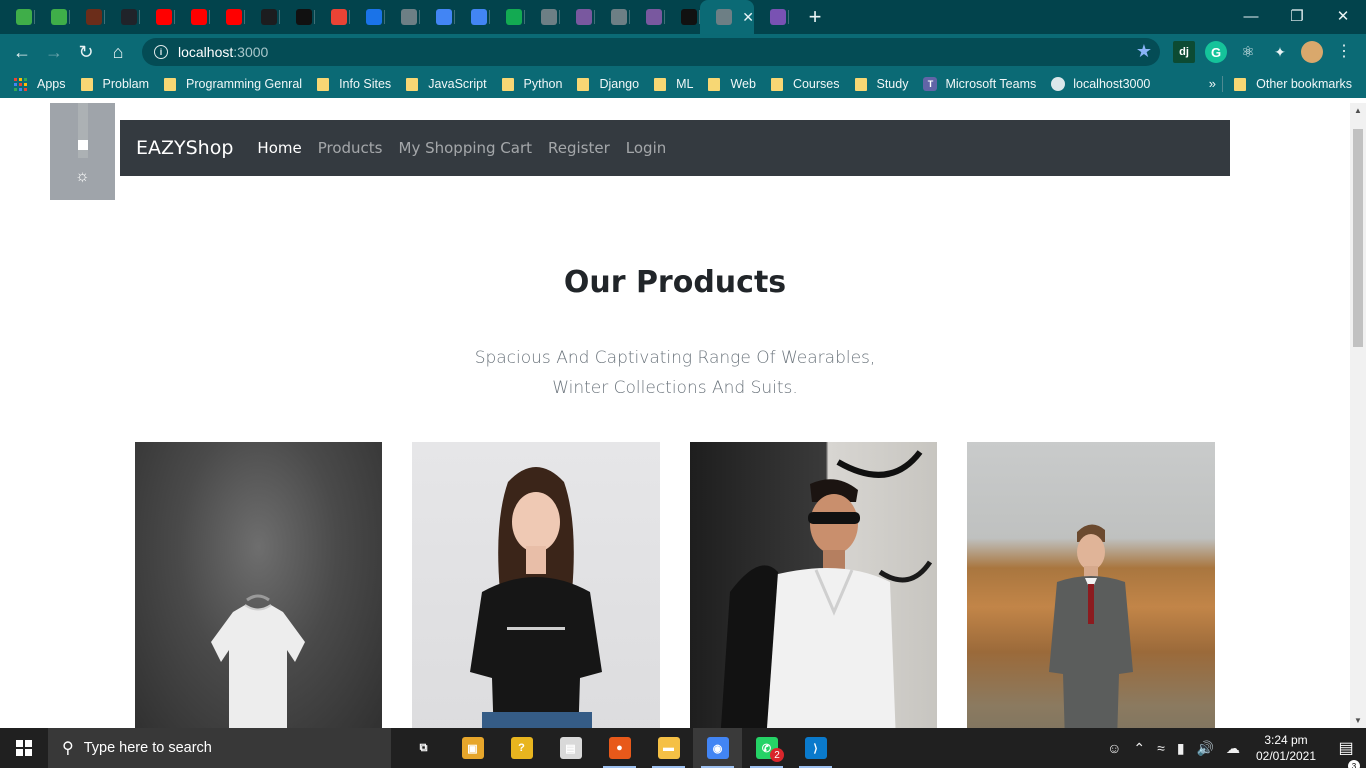 Image resolution: width=1366 pixels, height=768 pixels. Describe the element at coordinates (184, 148) in the screenshot. I see `brand-logo: EAZYShop` at that location.